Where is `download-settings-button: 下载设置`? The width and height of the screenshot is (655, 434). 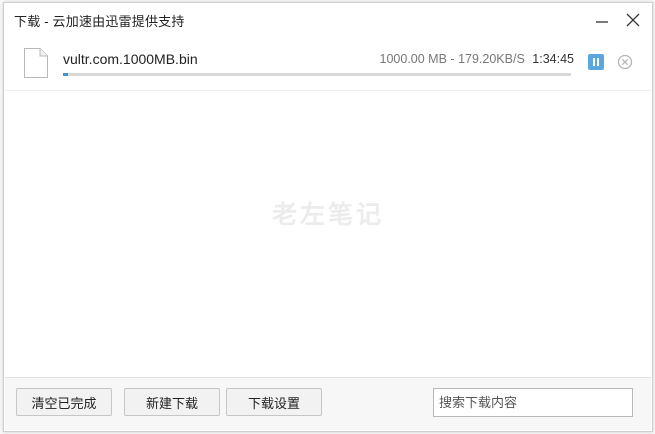 download-settings-button: 下载设置 is located at coordinates (274, 402).